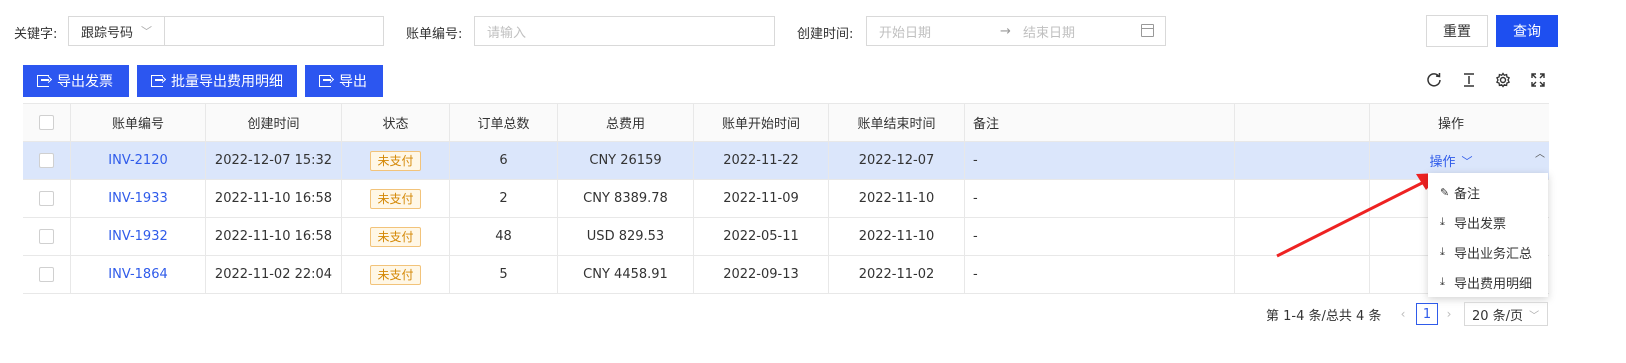 The height and width of the screenshot is (363, 1626). I want to click on reset-button: 重置, so click(1457, 31).